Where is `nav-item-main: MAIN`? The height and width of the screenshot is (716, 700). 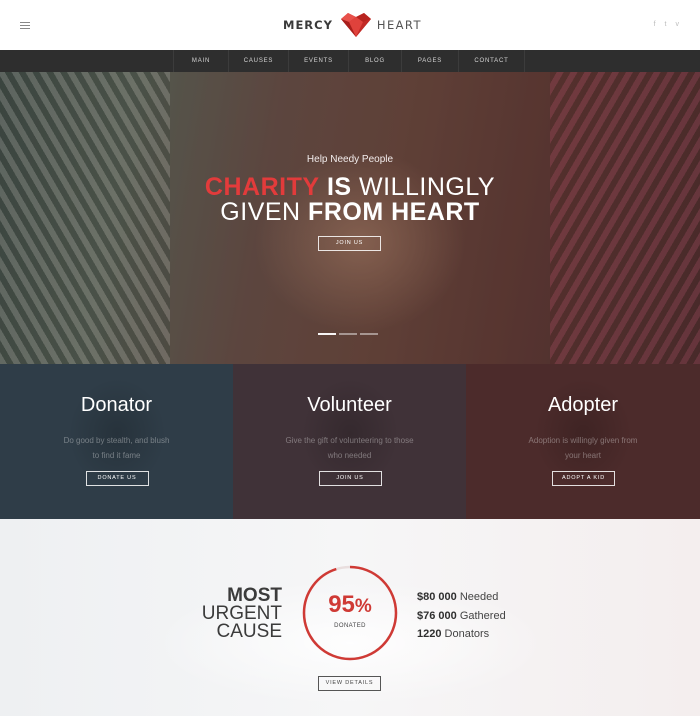
nav-item-main: MAIN is located at coordinates (201, 61).